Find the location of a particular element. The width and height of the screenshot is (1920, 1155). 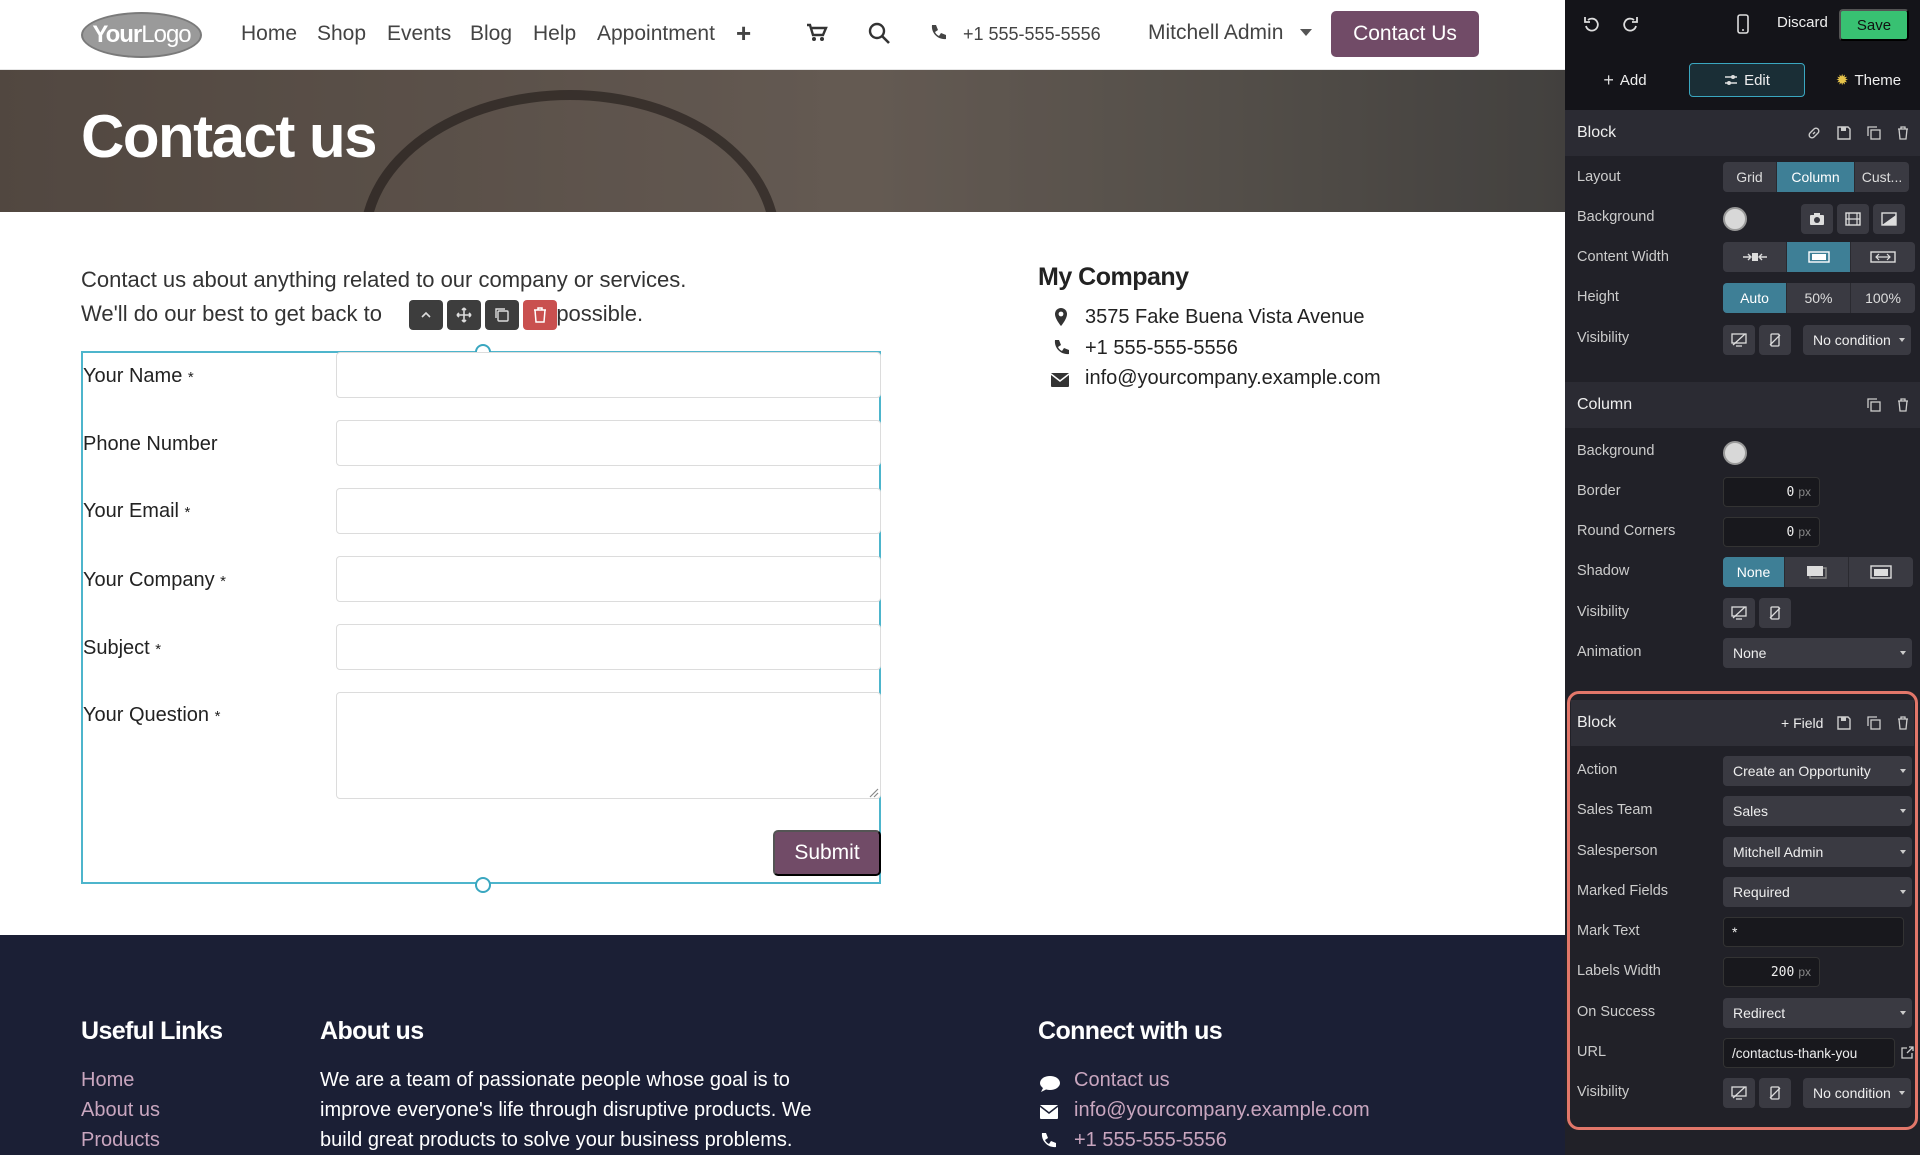

hide-desktop-button is located at coordinates (1739, 340).